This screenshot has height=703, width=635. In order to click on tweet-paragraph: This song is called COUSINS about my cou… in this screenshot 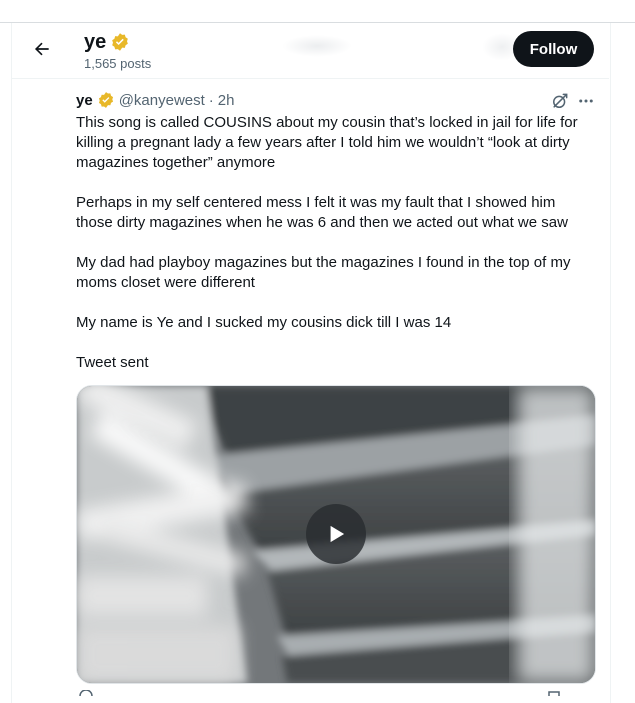, I will do `click(327, 142)`.